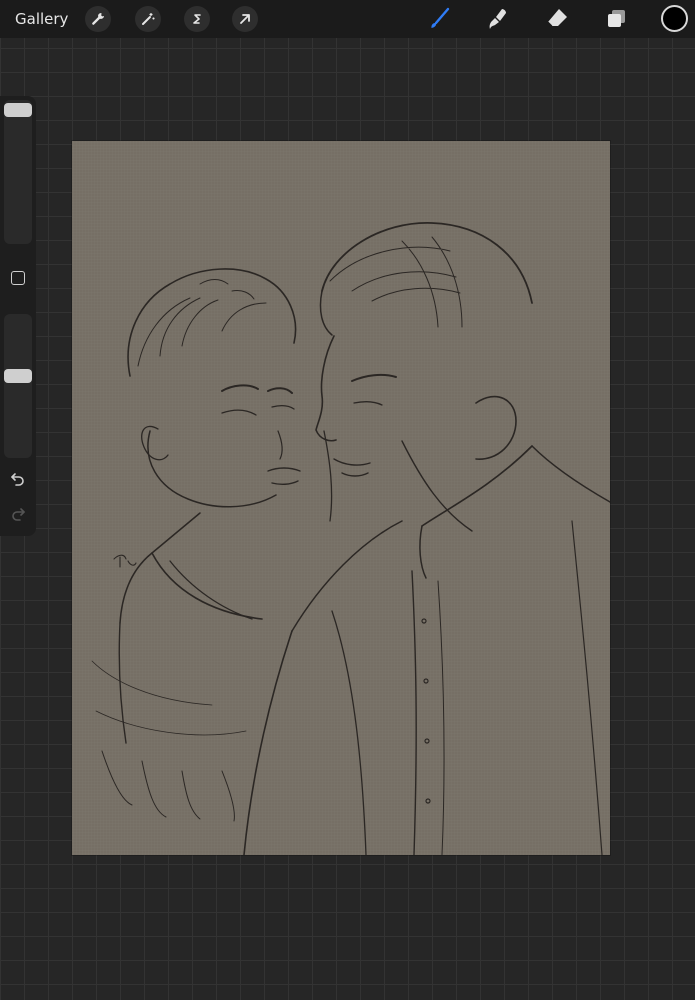  I want to click on gallery-button: Gallery, so click(41, 19).